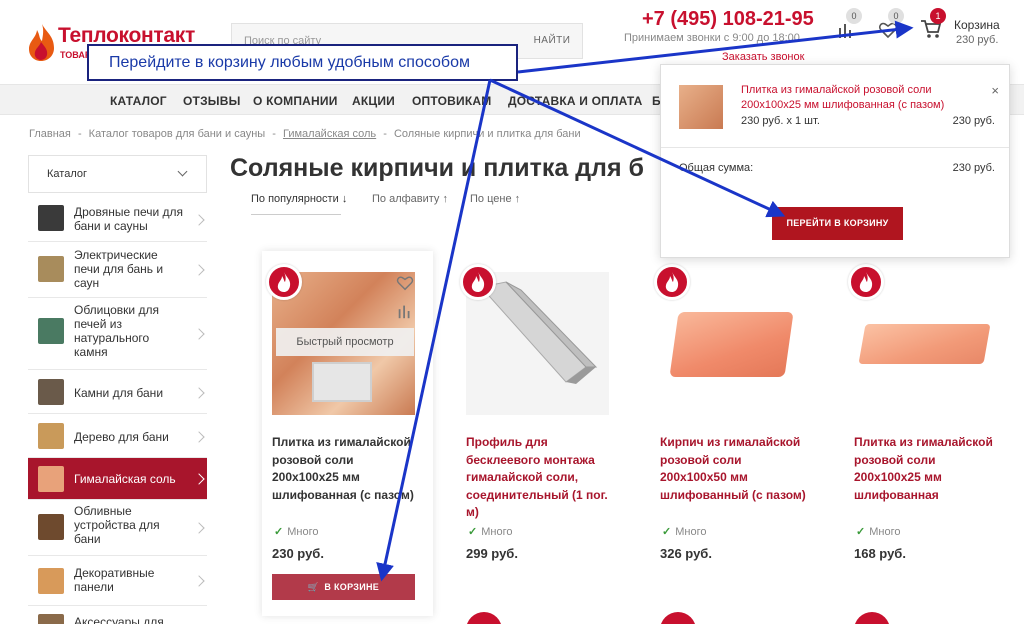 The height and width of the screenshot is (624, 1024). What do you see at coordinates (492, 553) in the screenshot?
I see `product-price: 299 руб.` at bounding box center [492, 553].